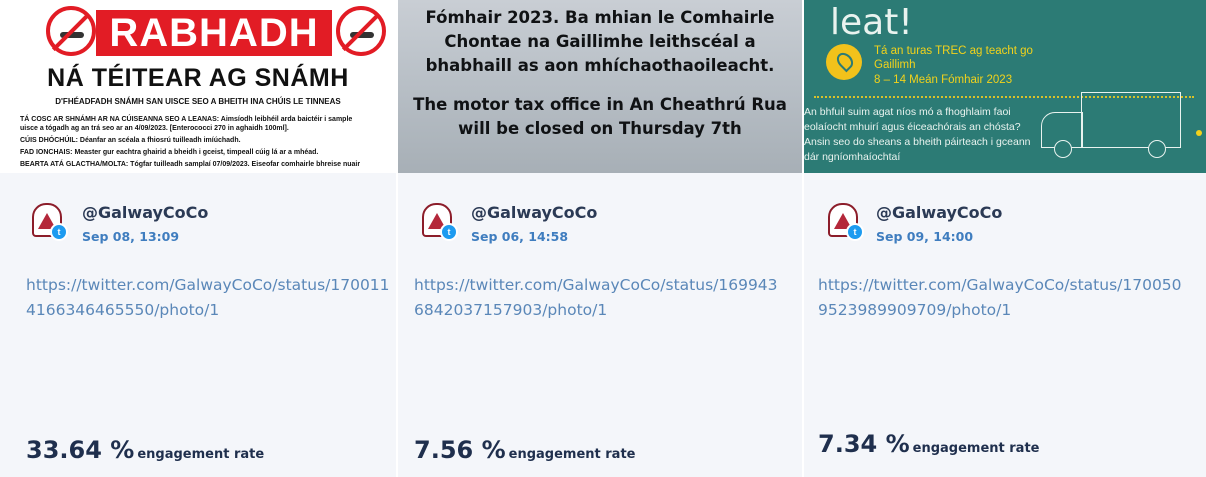 This screenshot has height=477, width=1206. I want to click on warning-headline: NÁ TÉITEAR AG SNÁMH, so click(198, 78).